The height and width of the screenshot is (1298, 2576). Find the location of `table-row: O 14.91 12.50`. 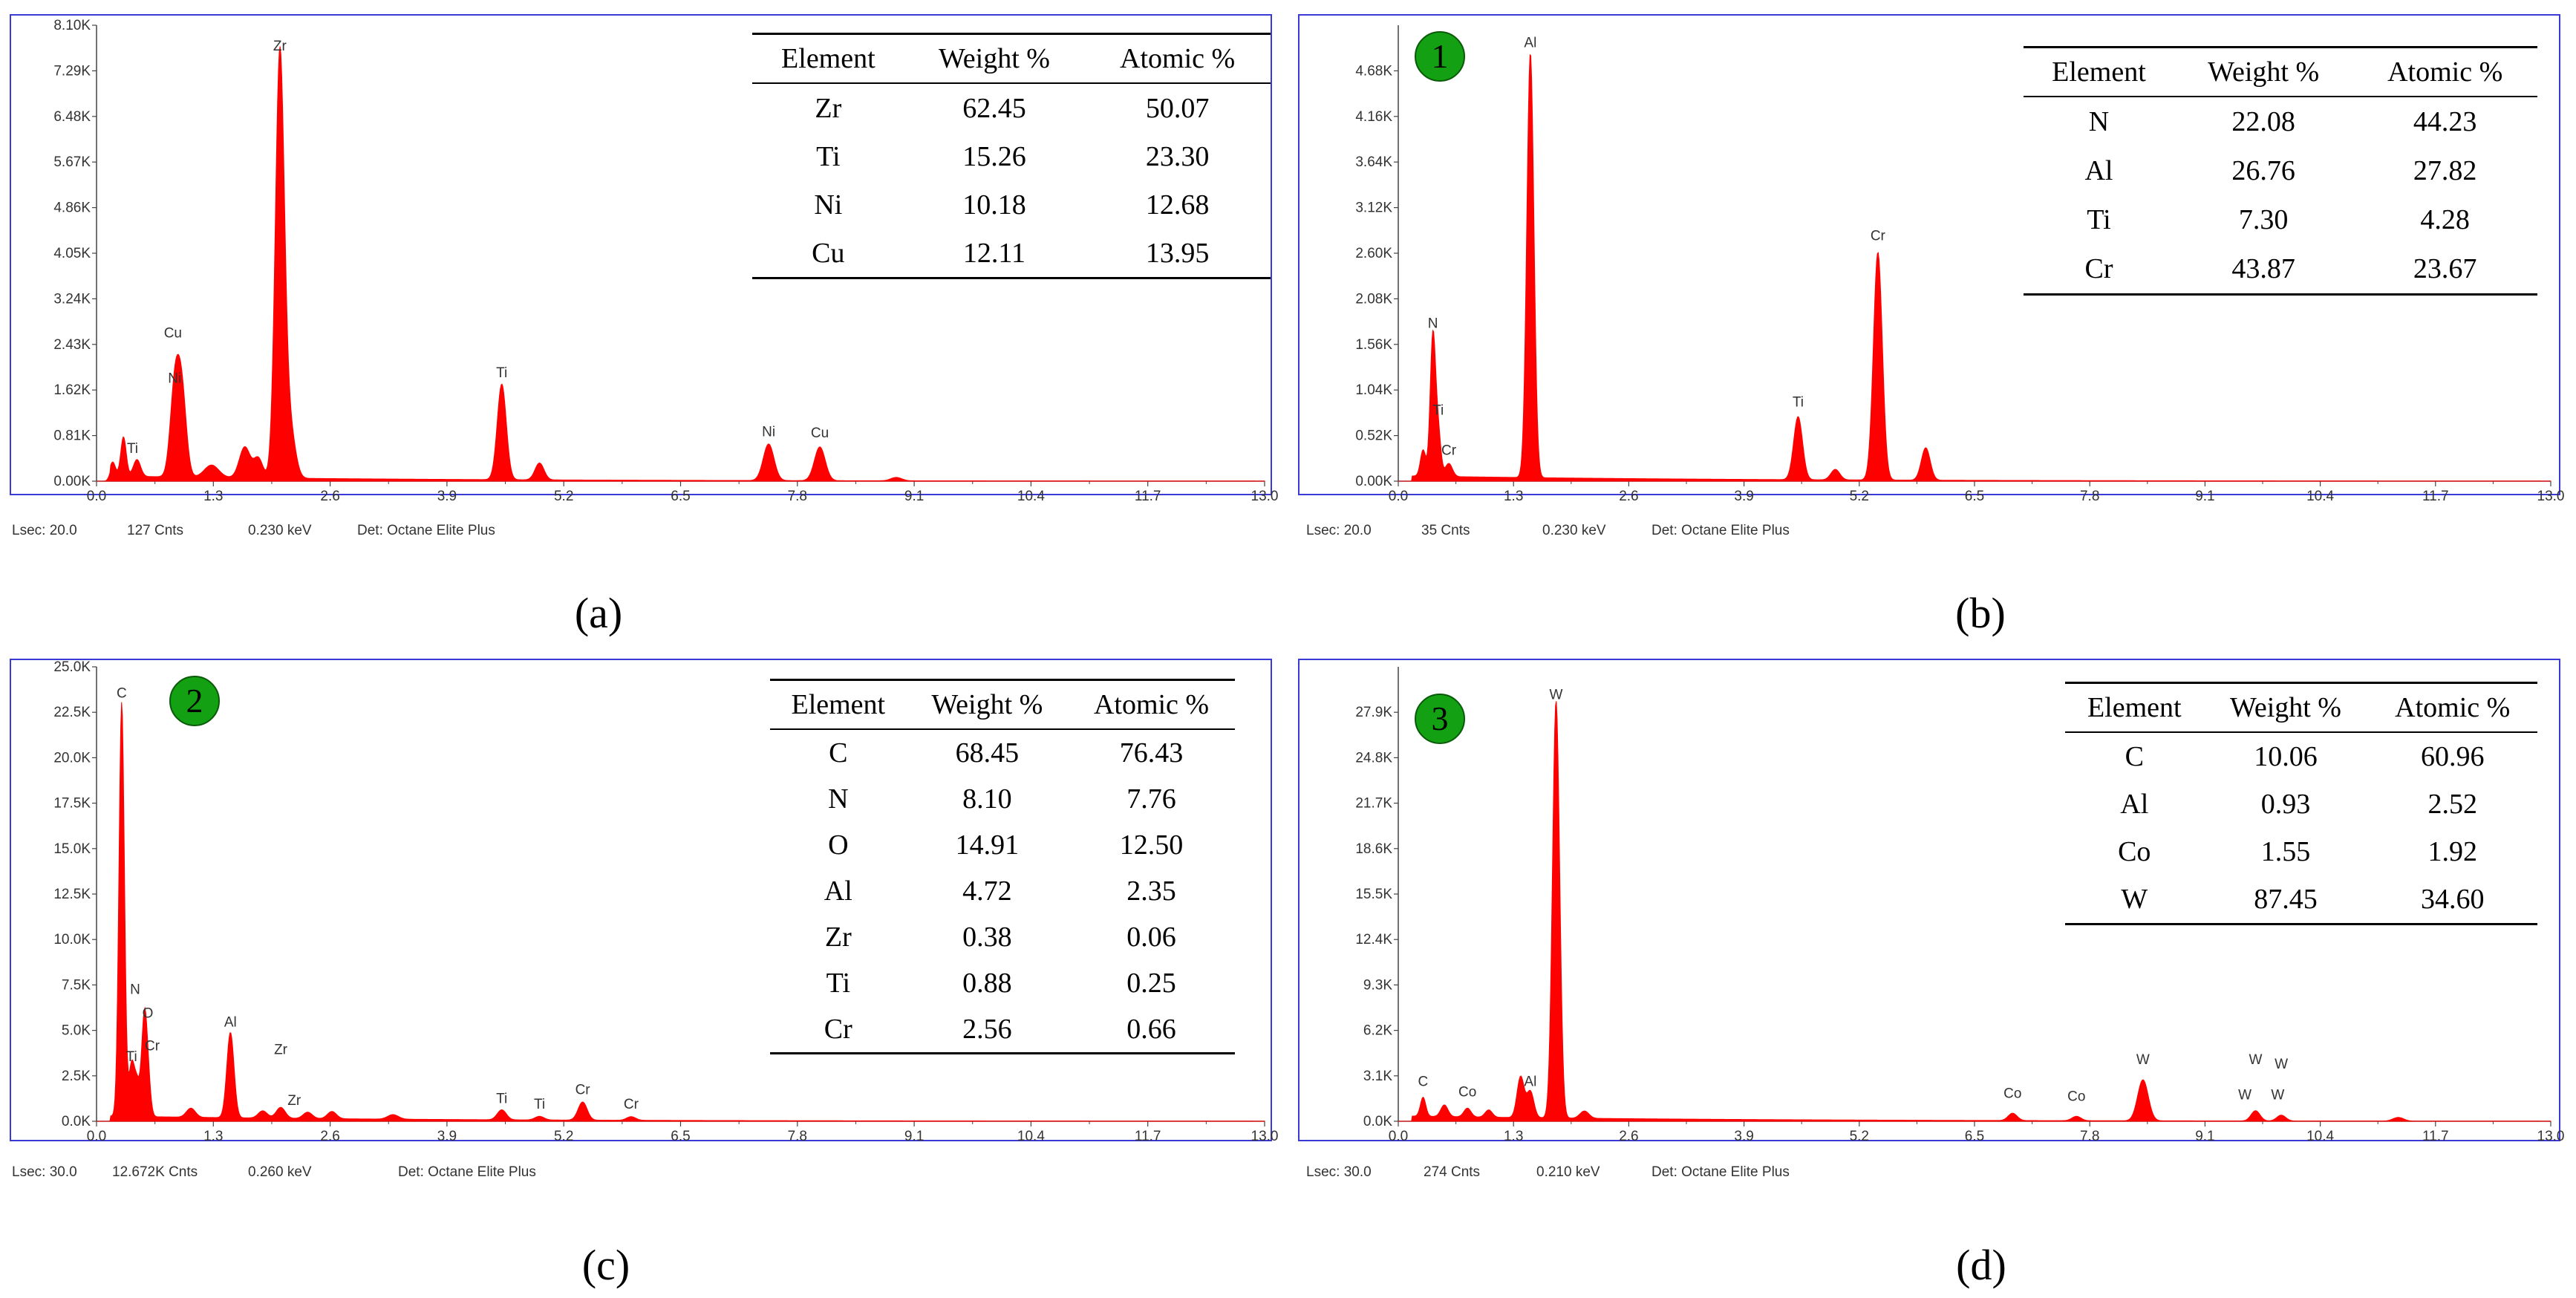

table-row: O 14.91 12.50 is located at coordinates (1002, 845).